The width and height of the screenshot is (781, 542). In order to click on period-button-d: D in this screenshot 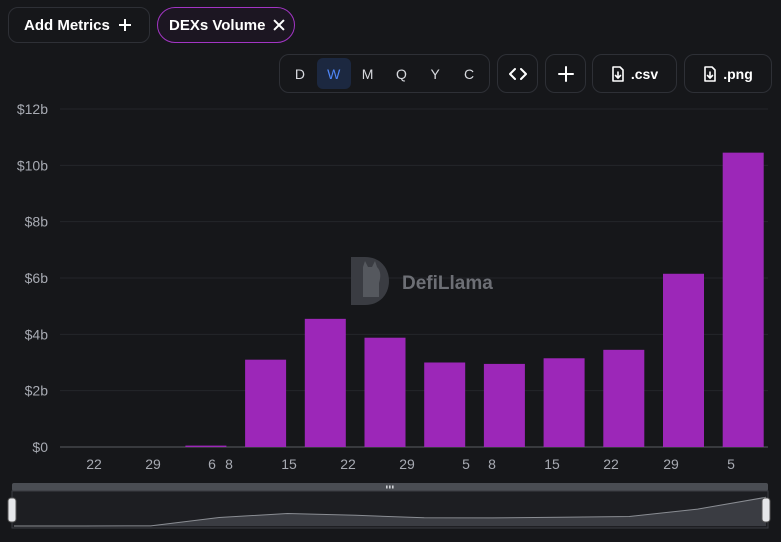, I will do `click(300, 73)`.